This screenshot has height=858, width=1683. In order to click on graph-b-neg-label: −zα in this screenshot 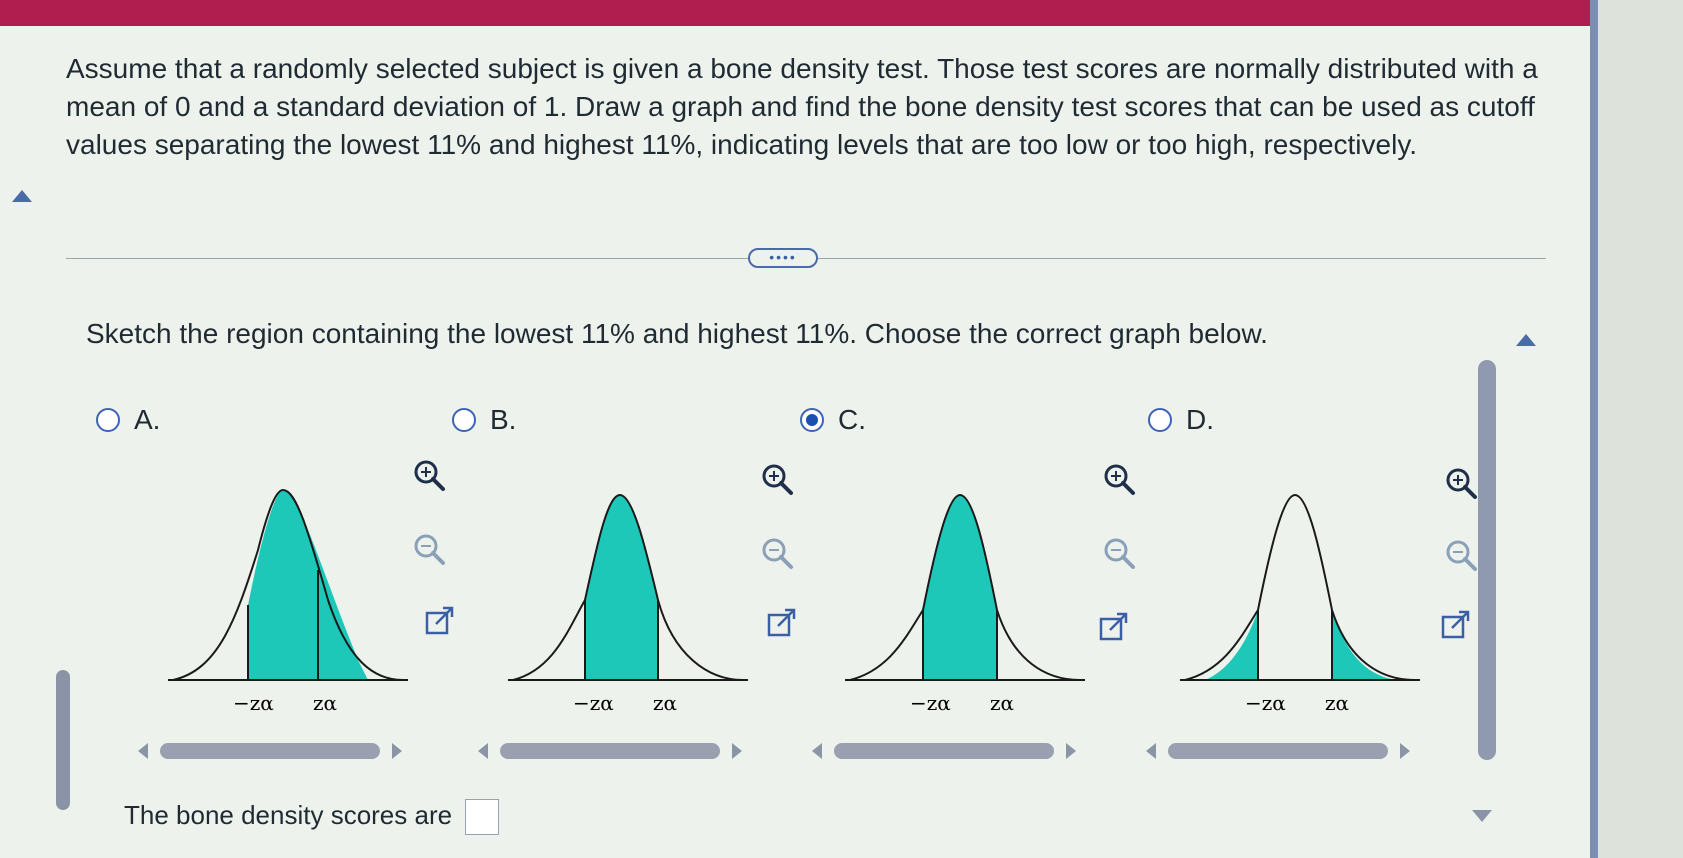, I will do `click(593, 703)`.